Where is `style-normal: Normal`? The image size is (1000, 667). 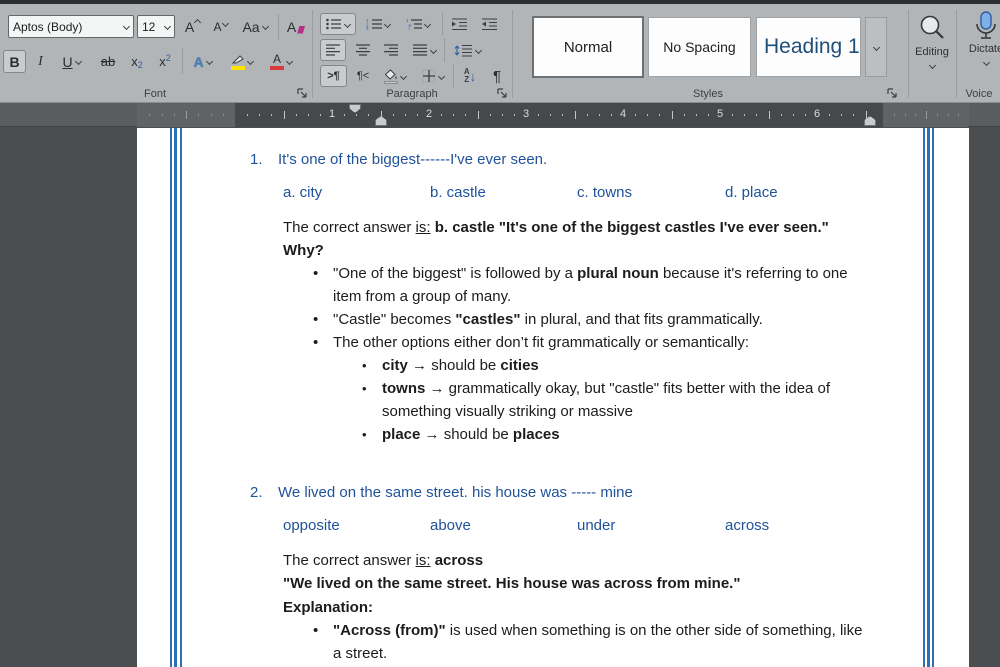 style-normal: Normal is located at coordinates (588, 47).